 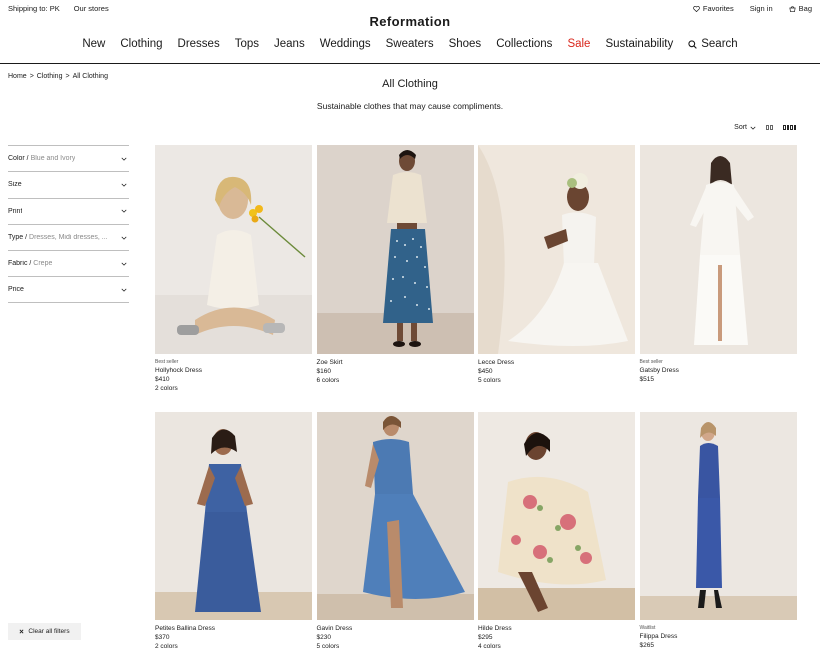 I want to click on bag-icon, so click(x=792, y=8).